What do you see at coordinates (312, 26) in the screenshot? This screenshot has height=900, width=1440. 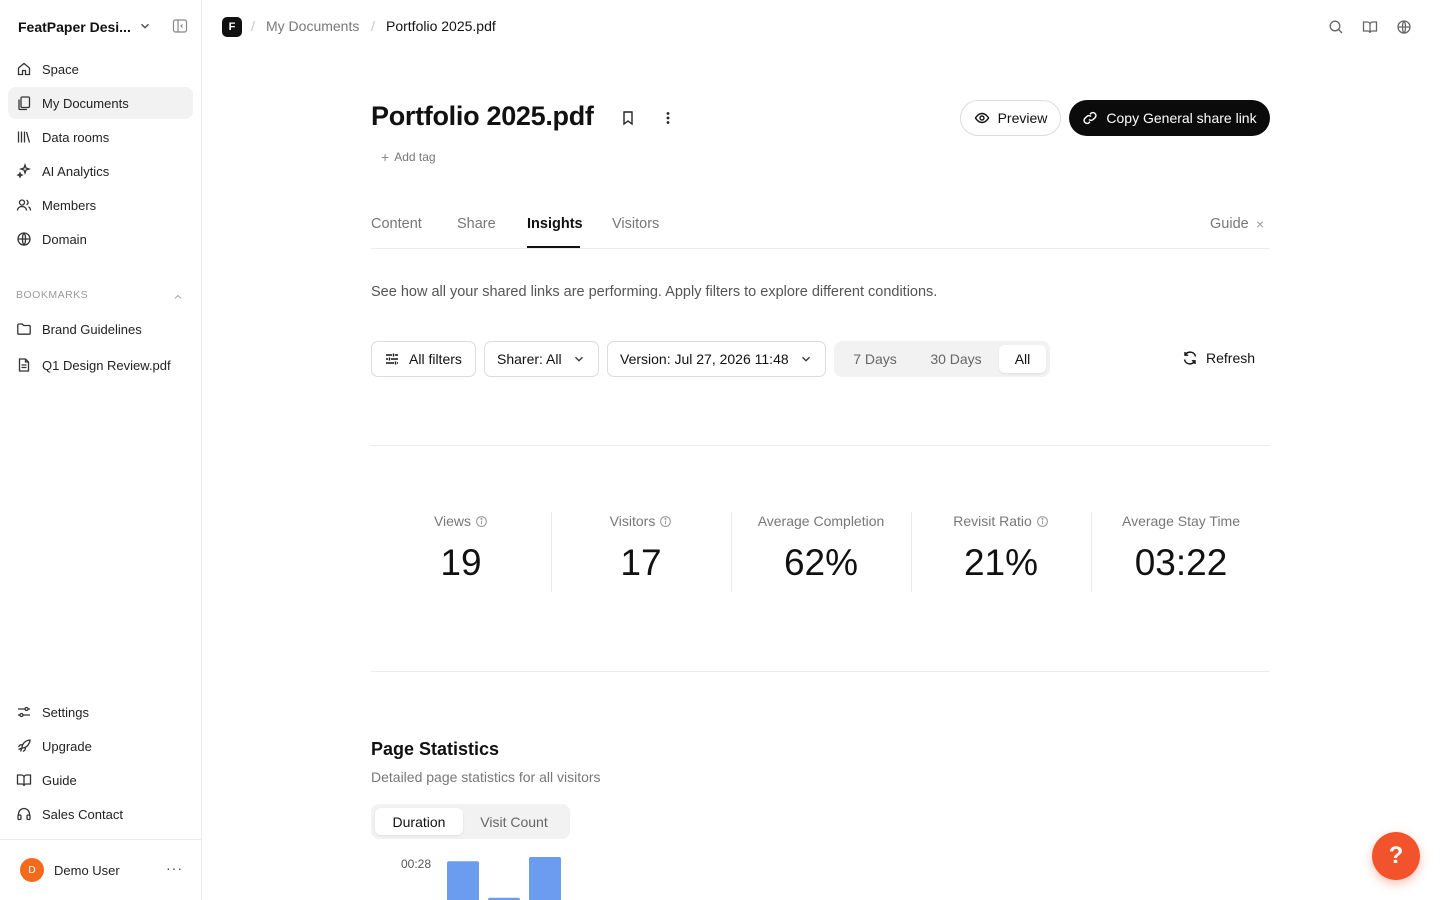 I see `breadcrumb-my-documents: My Documents` at bounding box center [312, 26].